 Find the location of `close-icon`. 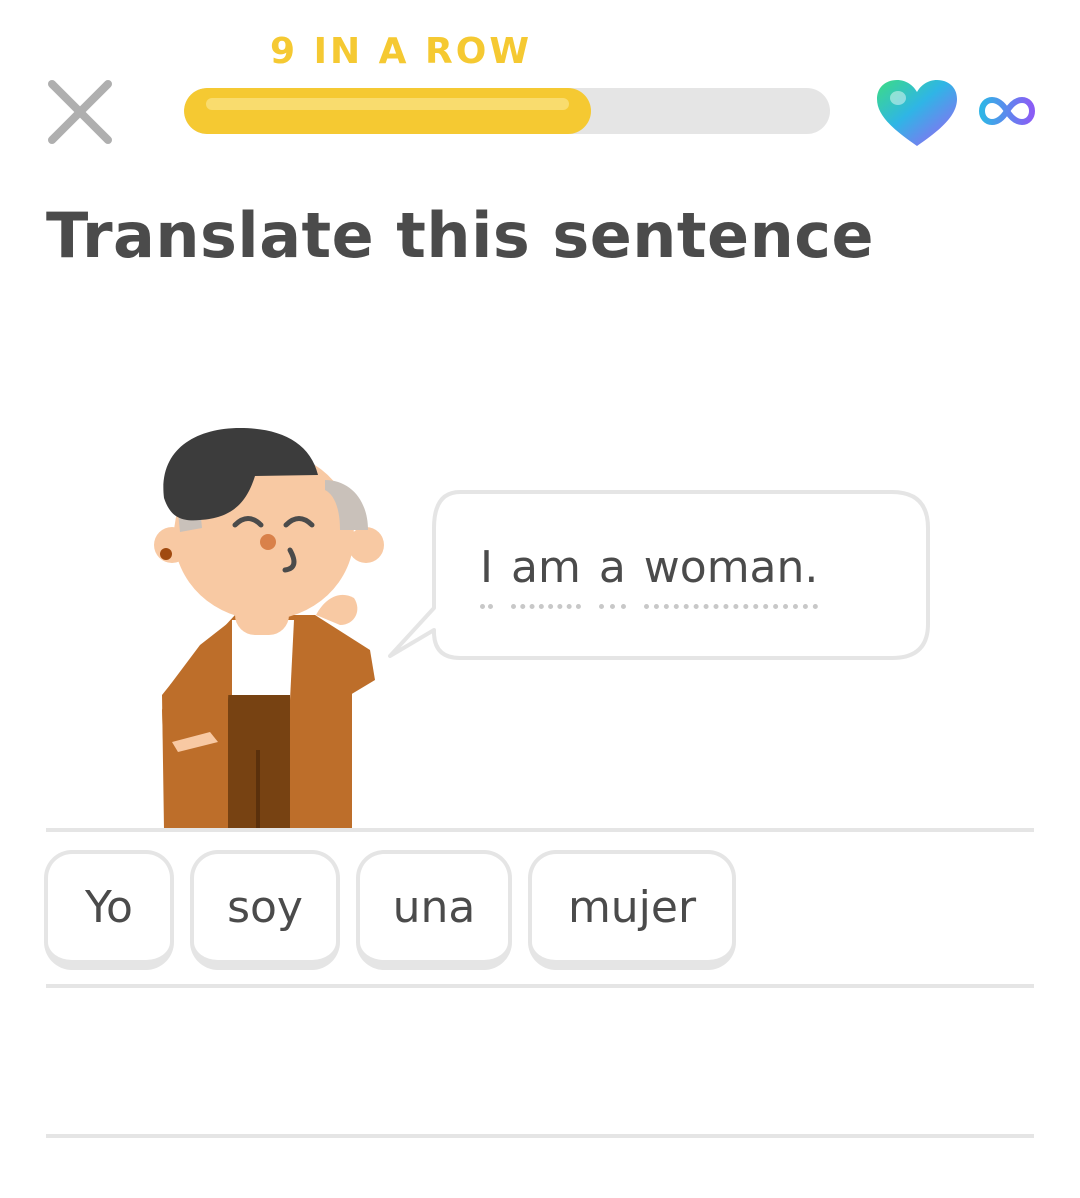

close-icon is located at coordinates (80, 112).